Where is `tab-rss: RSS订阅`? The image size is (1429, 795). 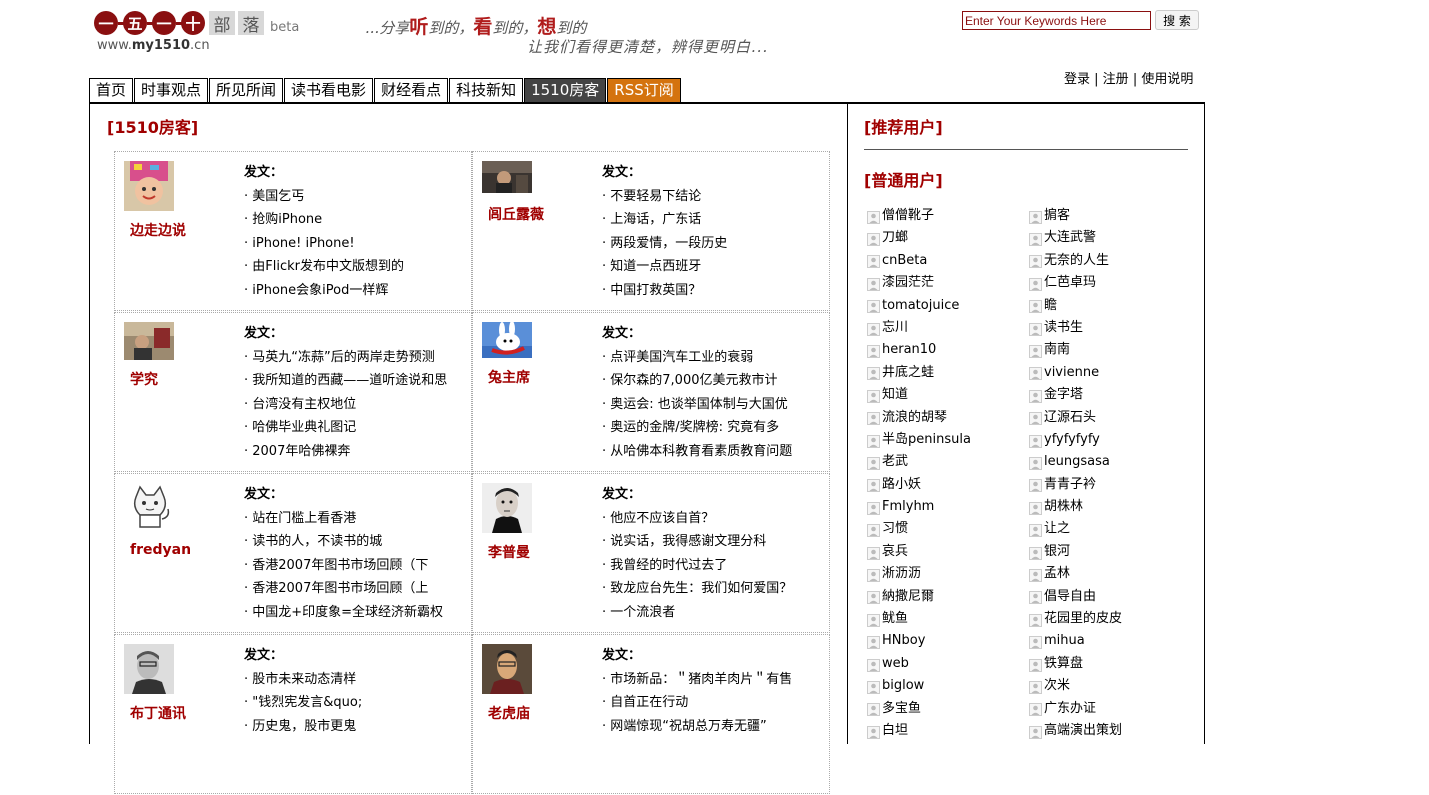 tab-rss: RSS订阅 is located at coordinates (644, 90).